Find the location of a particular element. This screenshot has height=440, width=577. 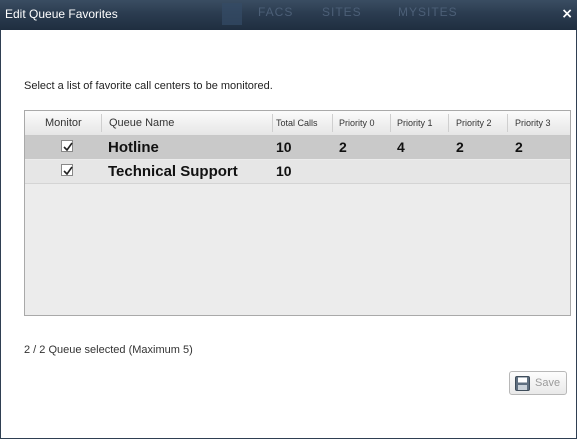

background-tab-facs: FACS is located at coordinates (276, 12).